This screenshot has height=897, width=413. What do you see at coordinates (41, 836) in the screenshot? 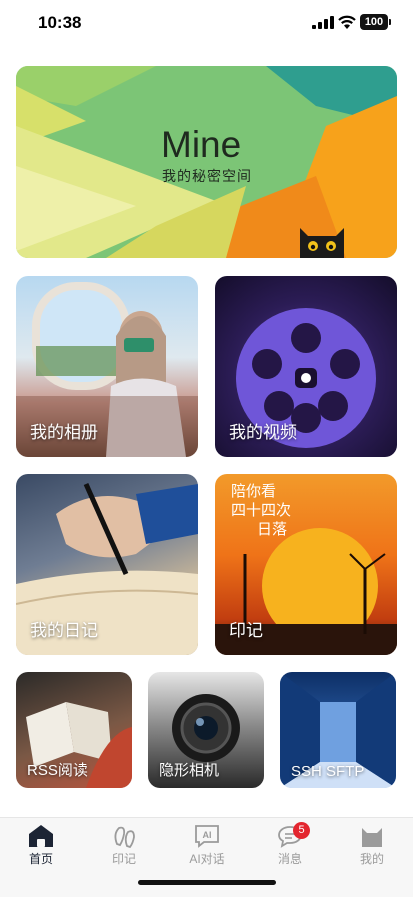
I see `home-icon` at bounding box center [41, 836].